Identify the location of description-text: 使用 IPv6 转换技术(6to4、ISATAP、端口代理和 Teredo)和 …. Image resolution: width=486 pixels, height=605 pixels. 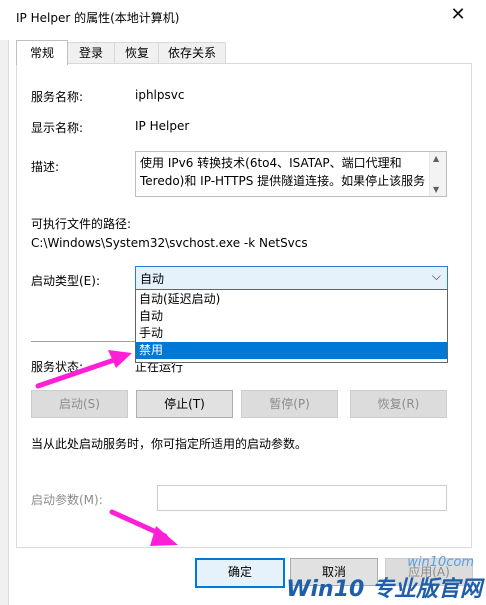
(283, 172).